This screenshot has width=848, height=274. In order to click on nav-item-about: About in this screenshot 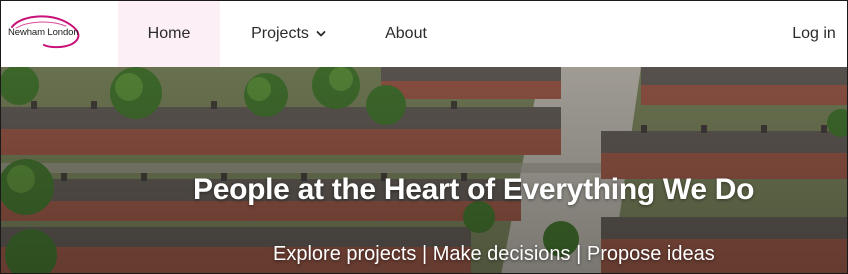, I will do `click(406, 34)`.